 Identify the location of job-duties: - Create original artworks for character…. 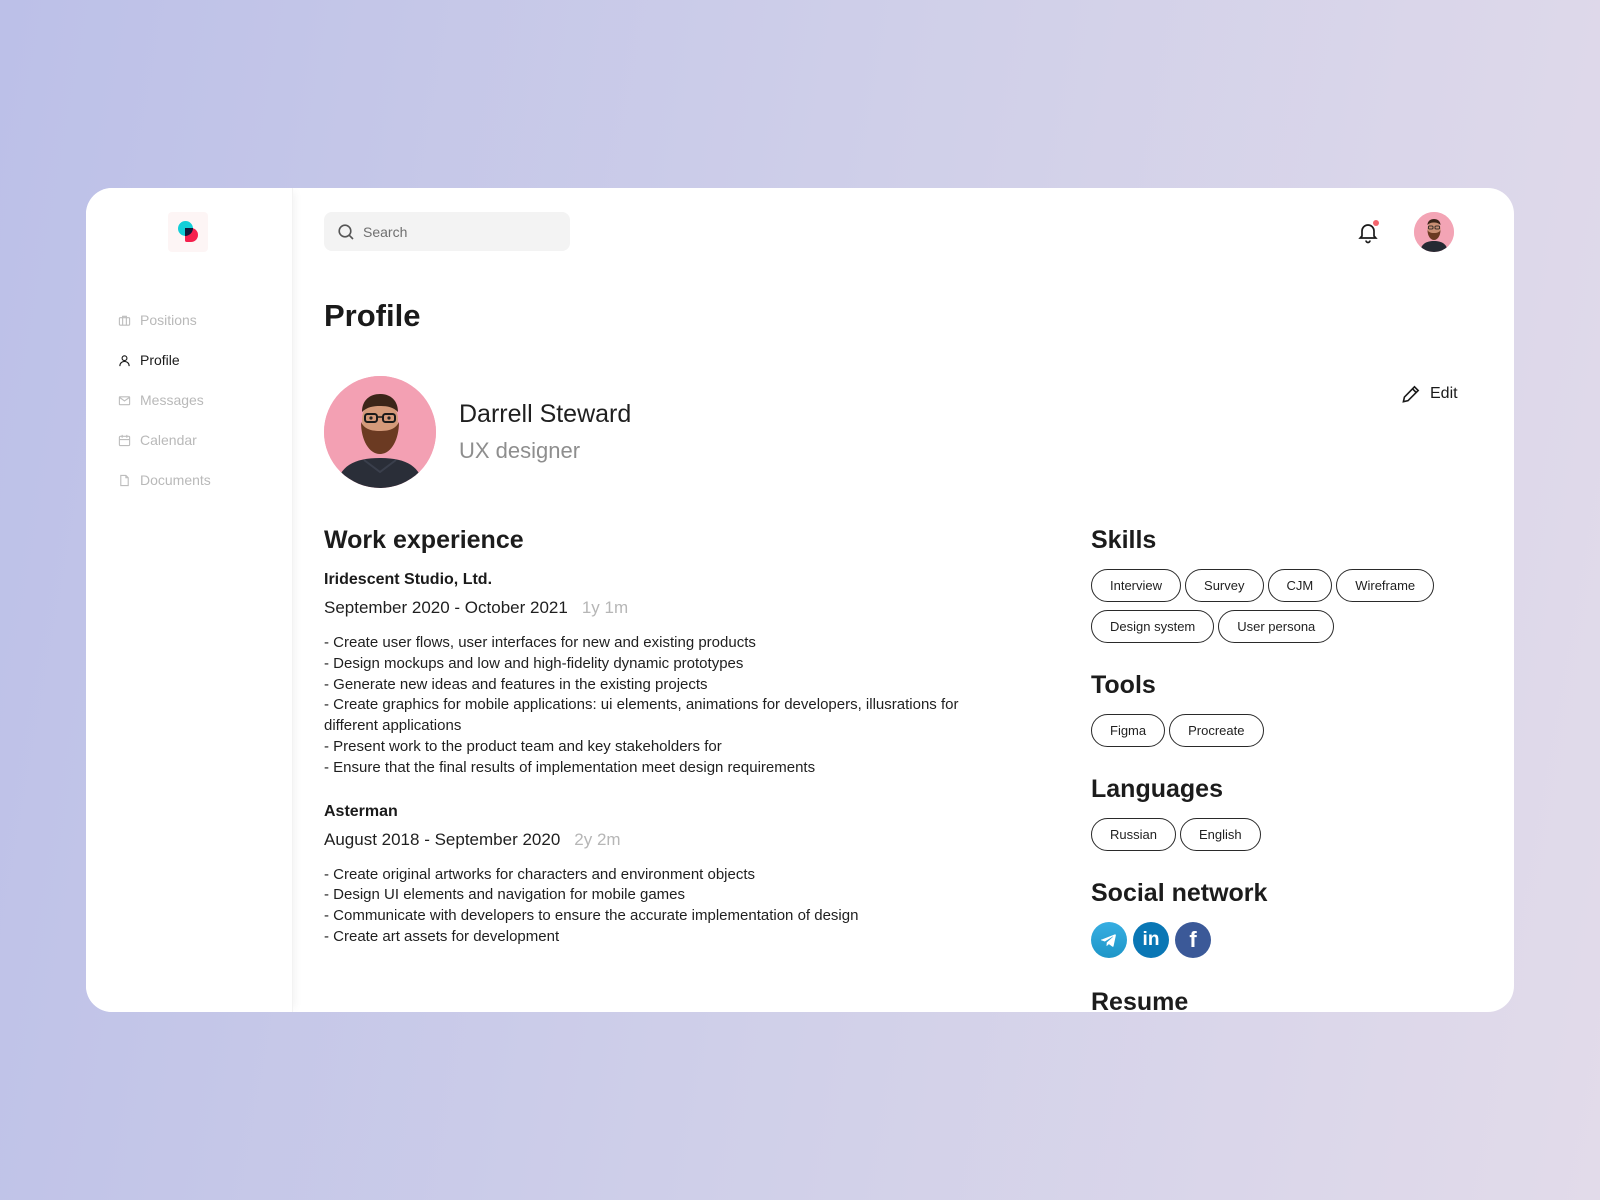
(669, 906).